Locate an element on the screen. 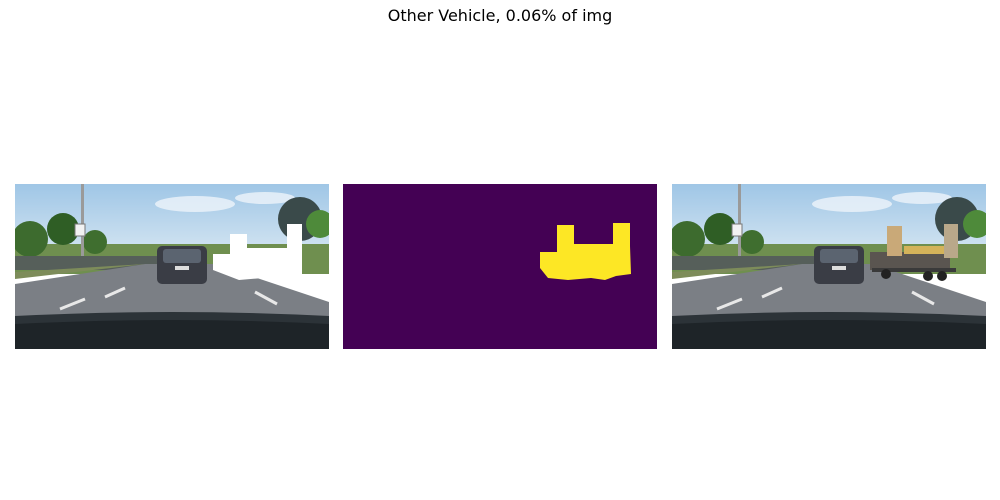 Image resolution: width=1000 pixels, height=500 pixels. panel-segmentation-mask is located at coordinates (500, 266).